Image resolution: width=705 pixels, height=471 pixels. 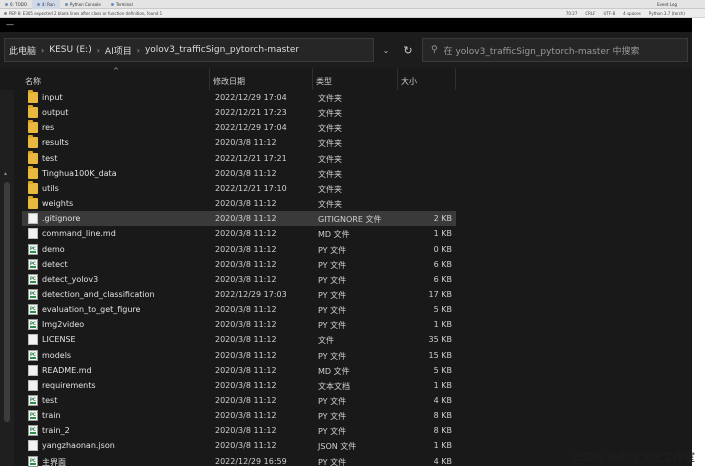 What do you see at coordinates (239, 219) in the screenshot?
I see `file-row: .gitignore 2020/3/8 11:12 GITIGNORE 文件 2 KB` at bounding box center [239, 219].